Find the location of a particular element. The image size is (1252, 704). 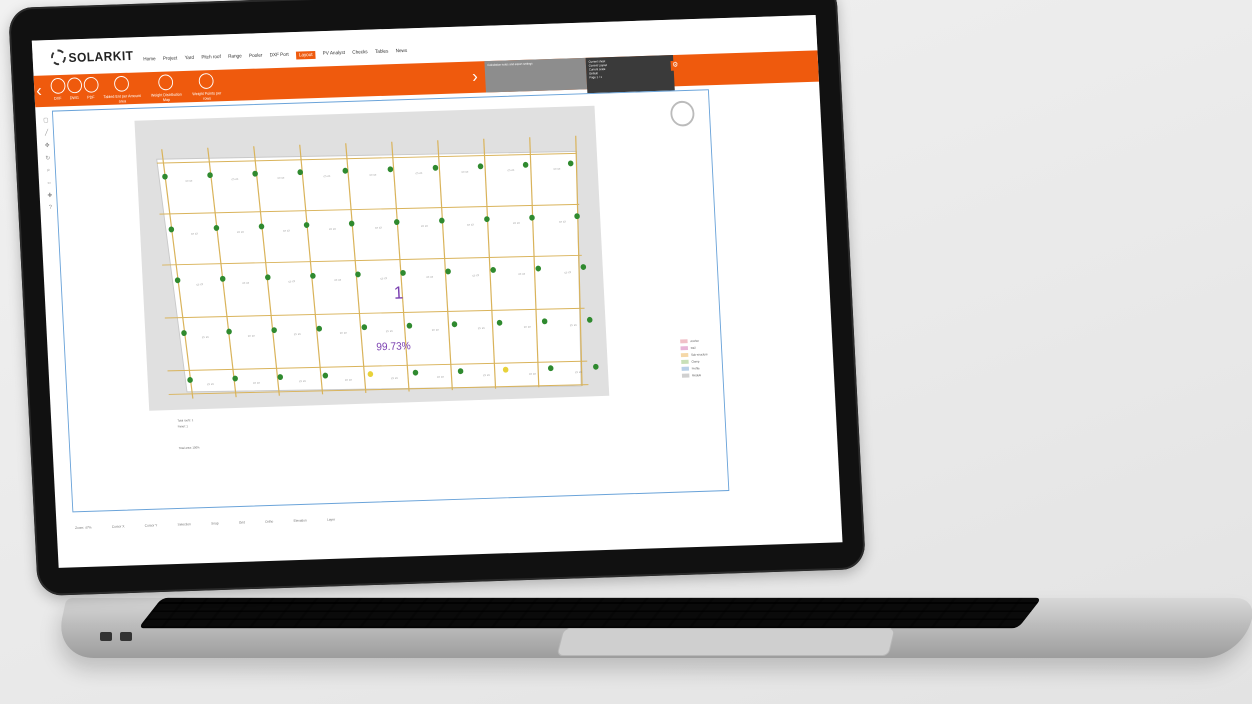

compass-icon is located at coordinates (682, 113).